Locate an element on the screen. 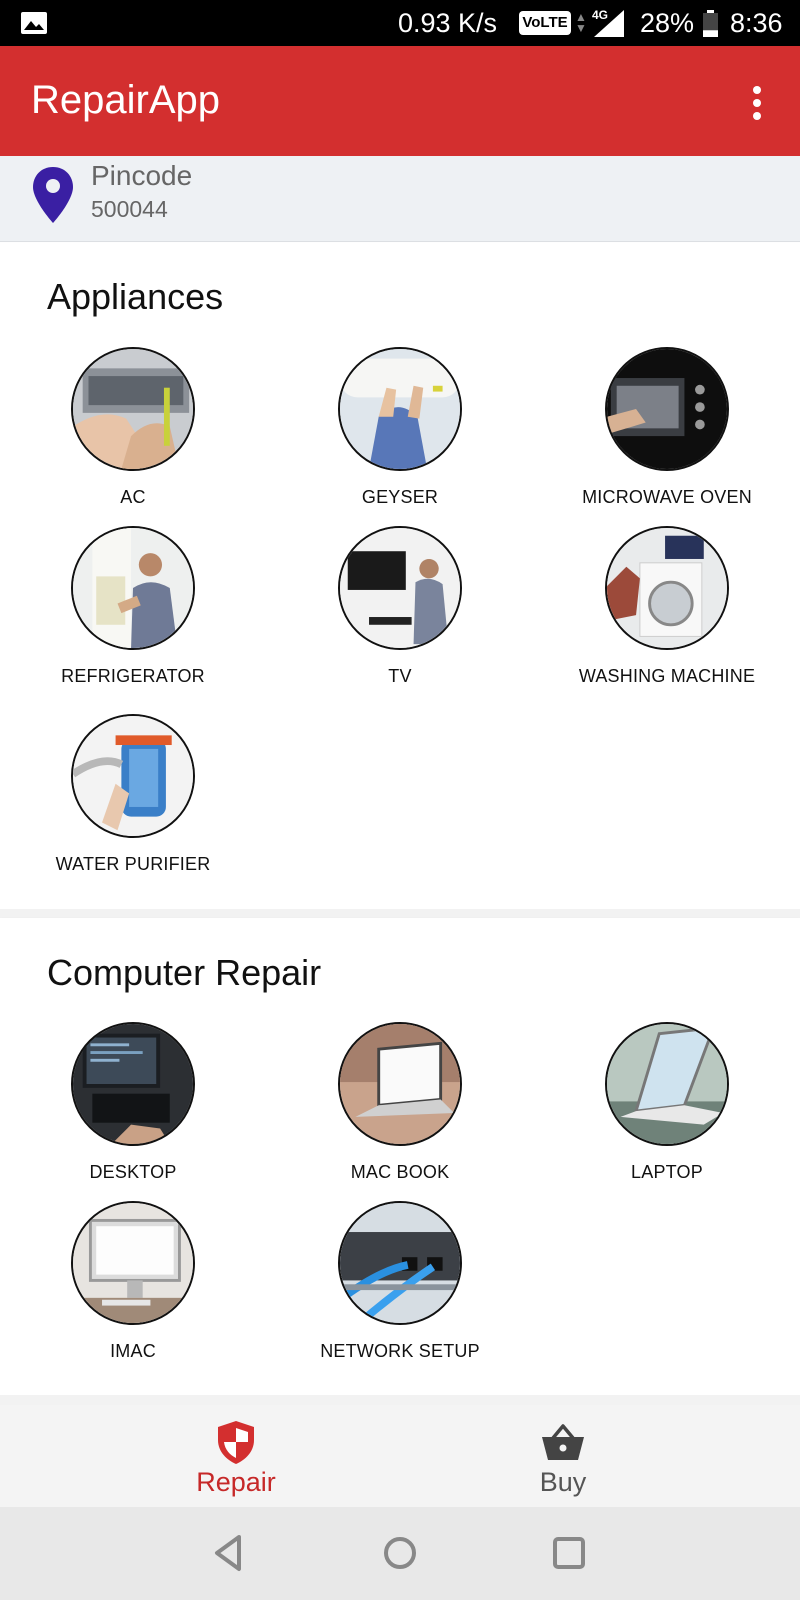 This screenshot has height=1600, width=800. nav-repair-label: Repair is located at coordinates (236, 1482).